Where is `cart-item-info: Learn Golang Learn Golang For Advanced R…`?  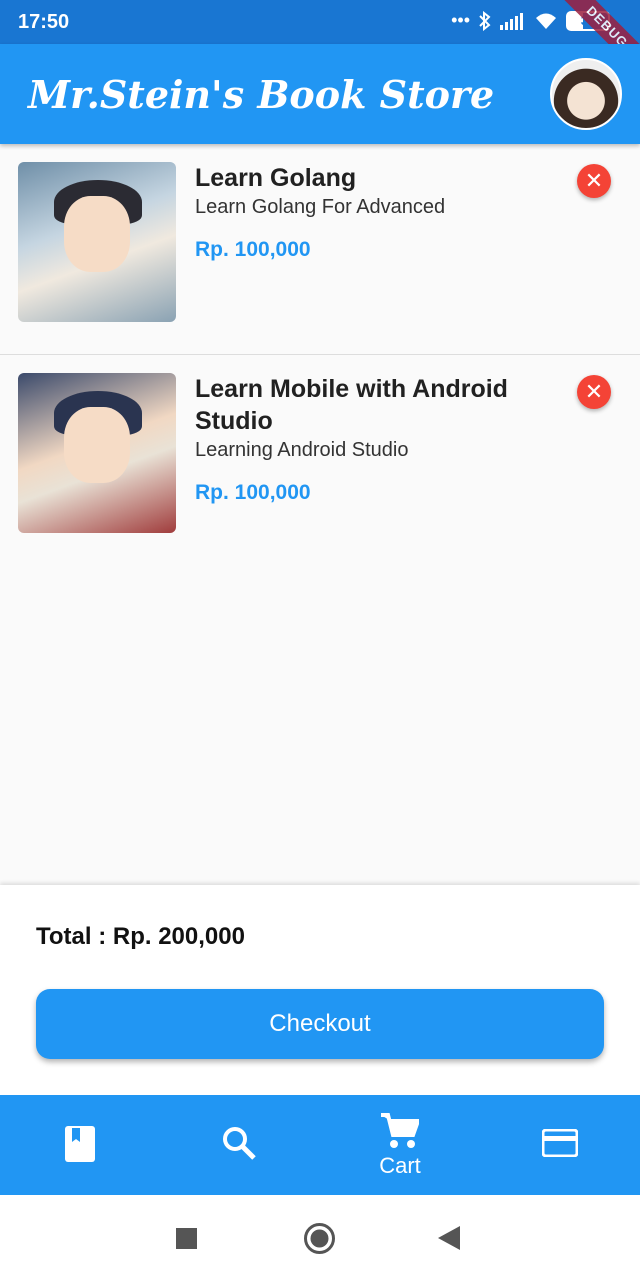 cart-item-info: Learn Golang Learn Golang For Advanced R… is located at coordinates (380, 212).